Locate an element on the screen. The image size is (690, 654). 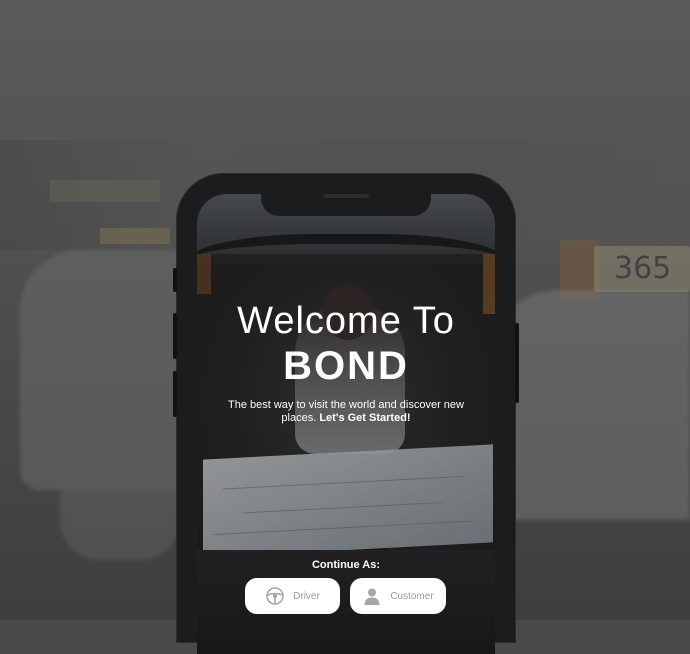
brand-title: BOND is located at coordinates (346, 366).